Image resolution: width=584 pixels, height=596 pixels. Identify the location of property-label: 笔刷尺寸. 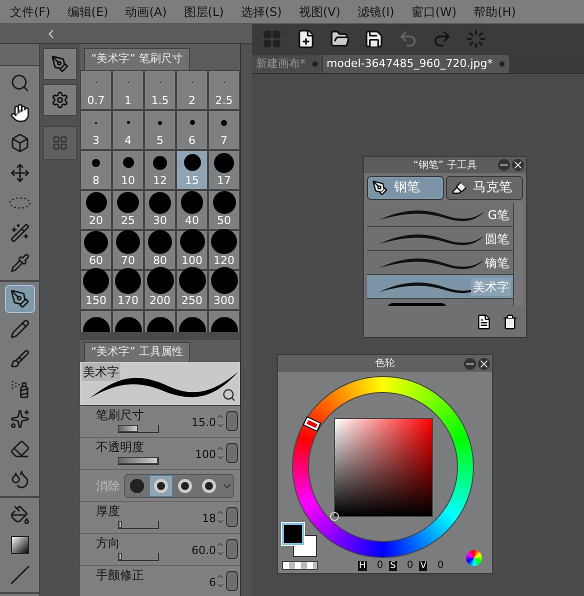
(120, 415).